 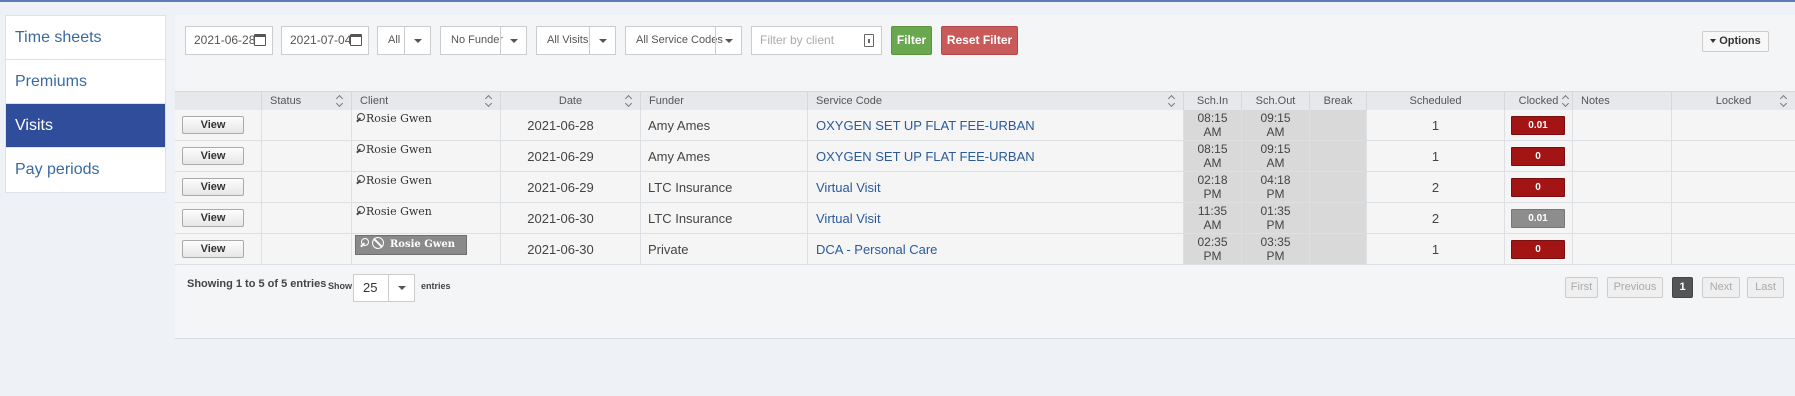 I want to click on date-value: 2021-06-29, so click(x=560, y=187).